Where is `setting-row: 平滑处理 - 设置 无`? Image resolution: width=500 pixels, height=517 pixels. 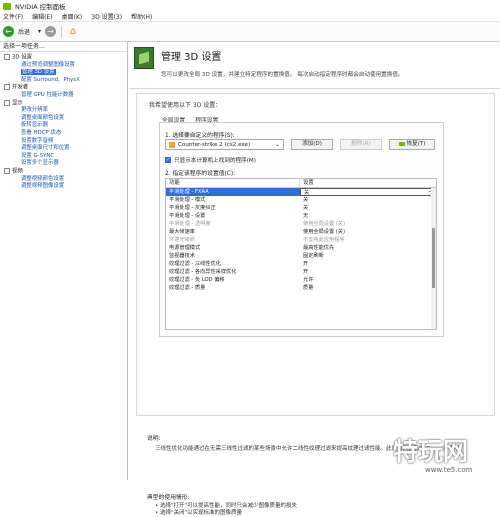 setting-row: 平滑处理 - 设置 无 is located at coordinates (301, 216).